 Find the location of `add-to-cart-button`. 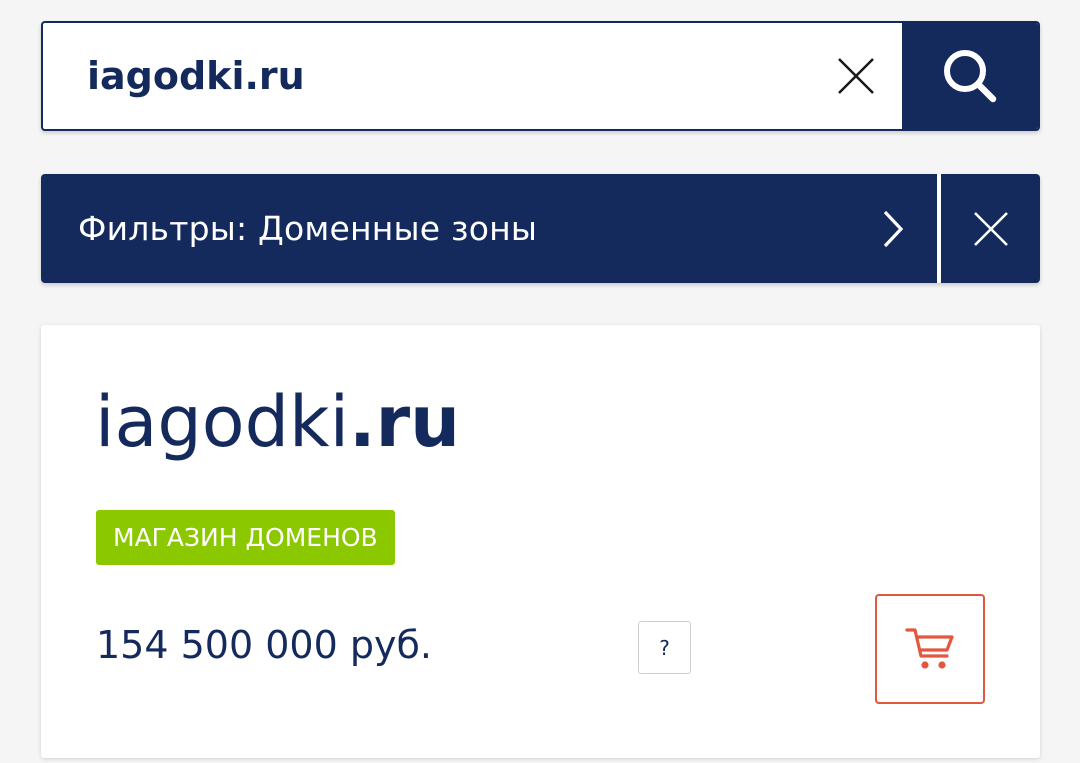

add-to-cart-button is located at coordinates (930, 649).